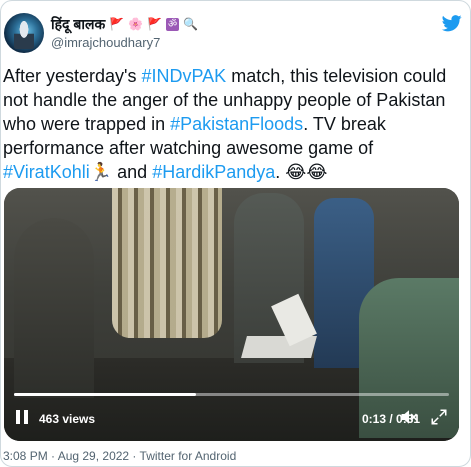  I want to click on twitter-bird-icon, so click(452, 23).